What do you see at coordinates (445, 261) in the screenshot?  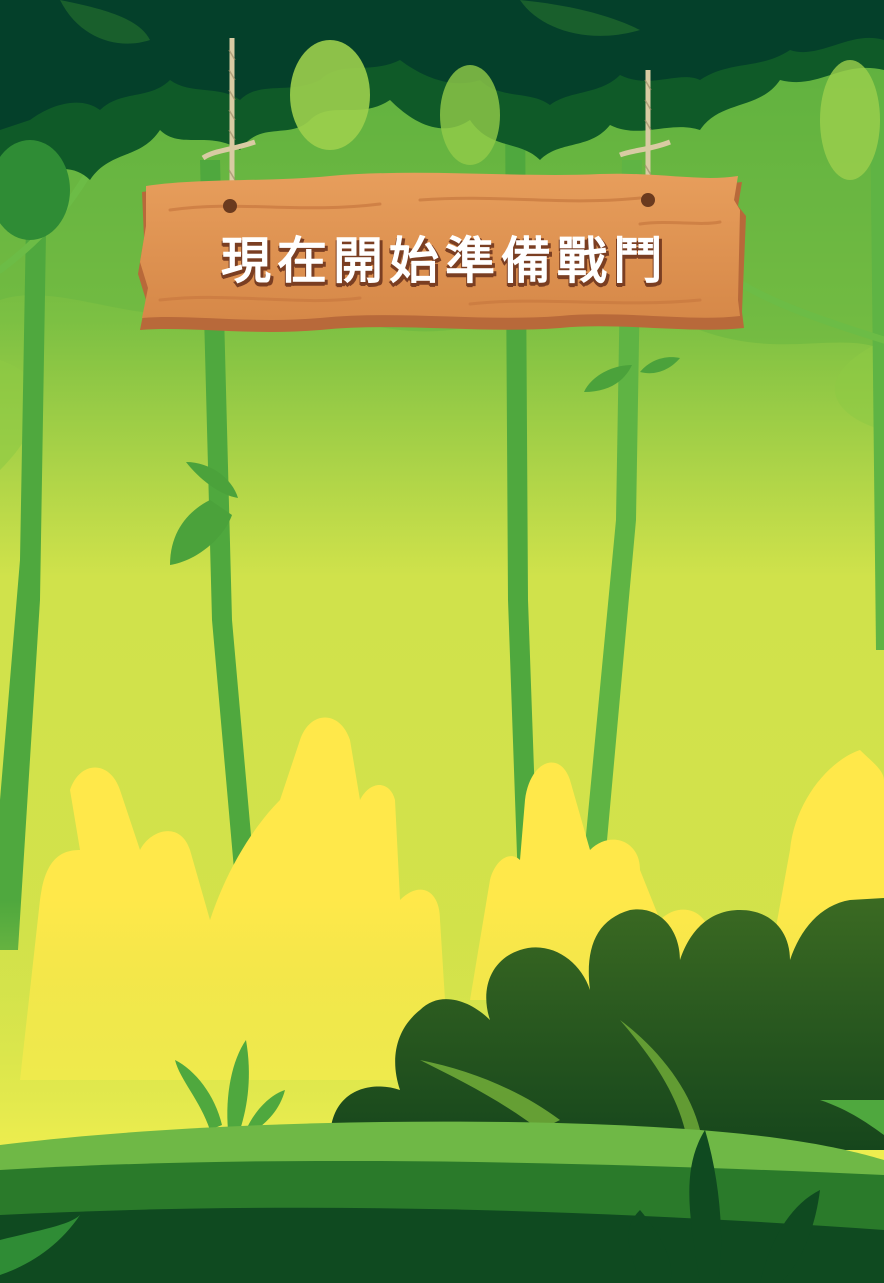 I see `sign-title: 現在開始準備戰鬥` at bounding box center [445, 261].